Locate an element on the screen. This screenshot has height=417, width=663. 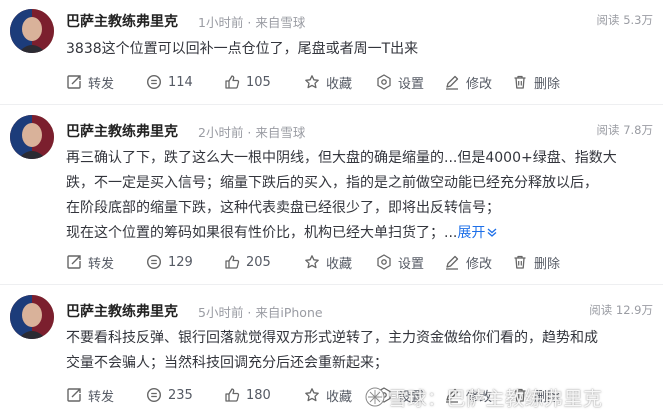
post-time: 2小时前 · 来自雪球 is located at coordinates (252, 132).